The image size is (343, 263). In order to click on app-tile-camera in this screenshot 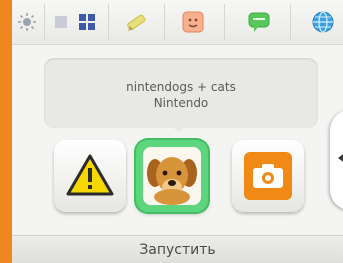, I will do `click(268, 176)`.